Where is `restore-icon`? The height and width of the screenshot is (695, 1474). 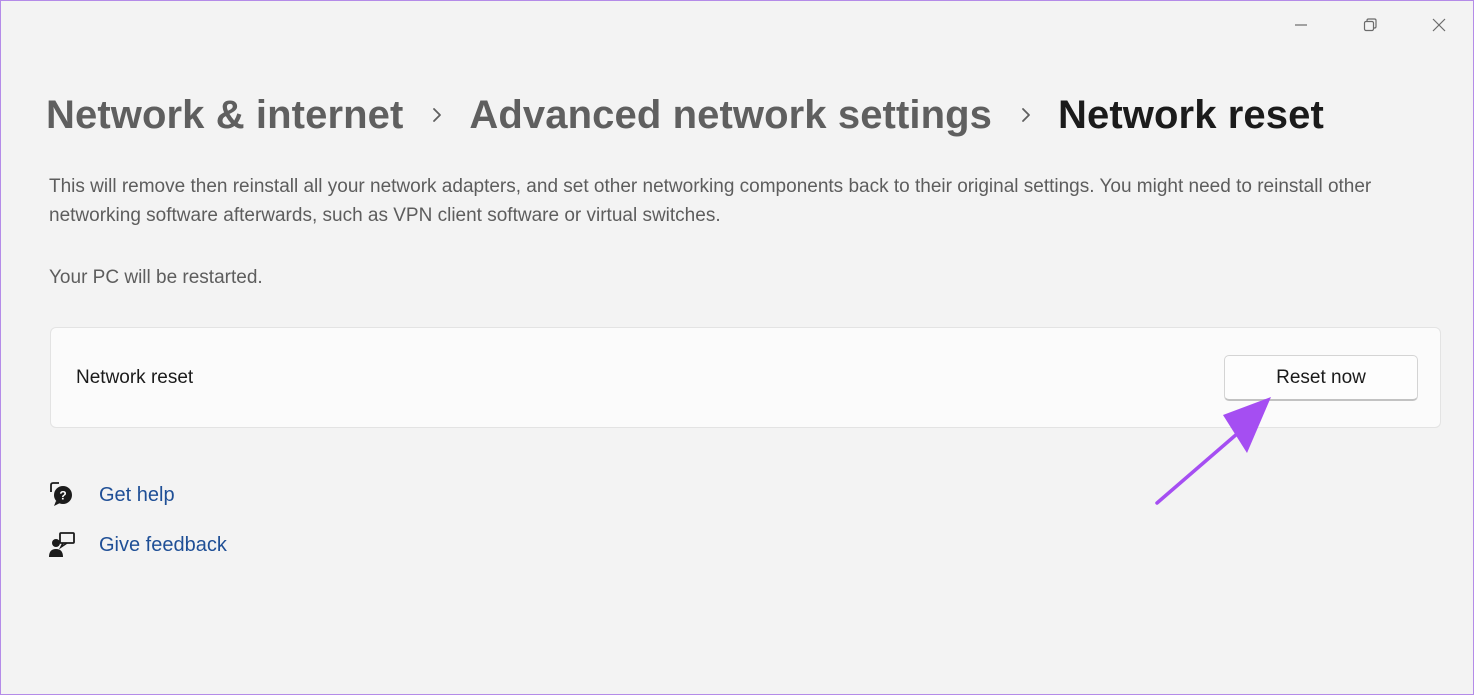 restore-icon is located at coordinates (1370, 25).